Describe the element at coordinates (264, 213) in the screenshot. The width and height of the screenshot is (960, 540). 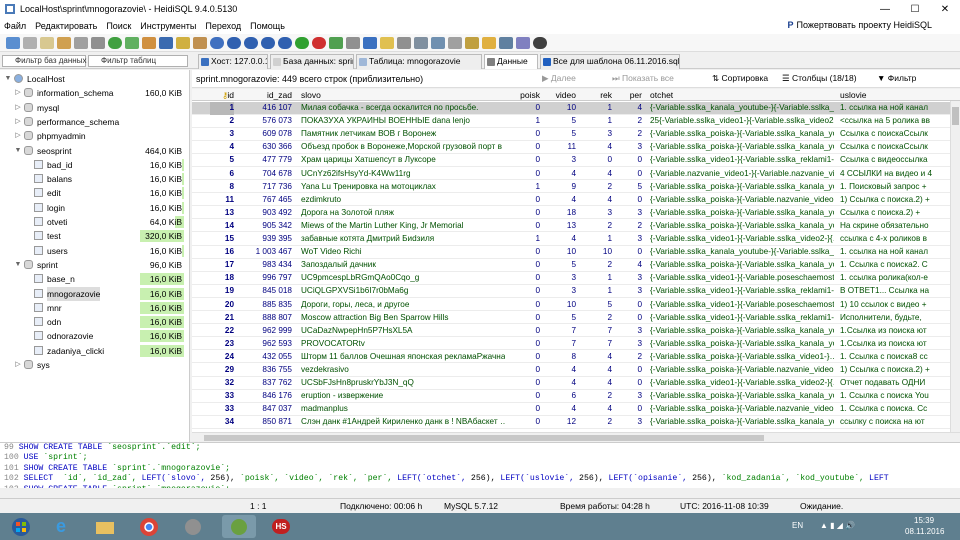
I see `cell-id_zad: 903 492` at that location.